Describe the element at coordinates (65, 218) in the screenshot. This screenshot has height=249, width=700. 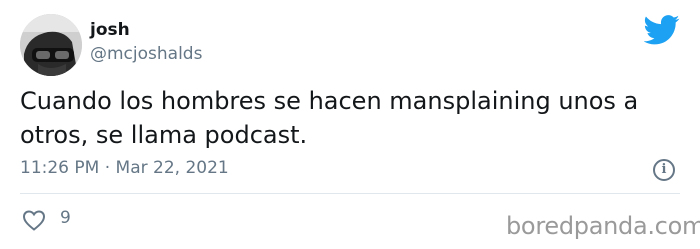
I see `like-count: 9` at that location.